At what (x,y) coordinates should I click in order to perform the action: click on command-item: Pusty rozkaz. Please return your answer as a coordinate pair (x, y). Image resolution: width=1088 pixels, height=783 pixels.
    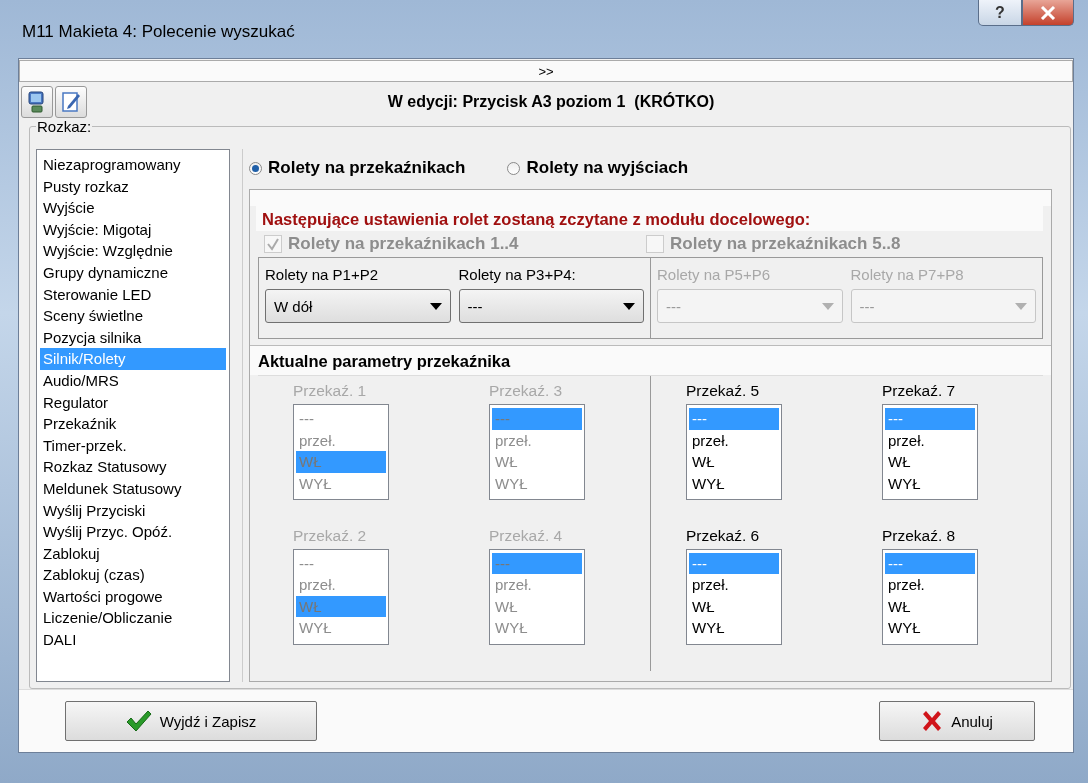
    Looking at the image, I should click on (133, 186).